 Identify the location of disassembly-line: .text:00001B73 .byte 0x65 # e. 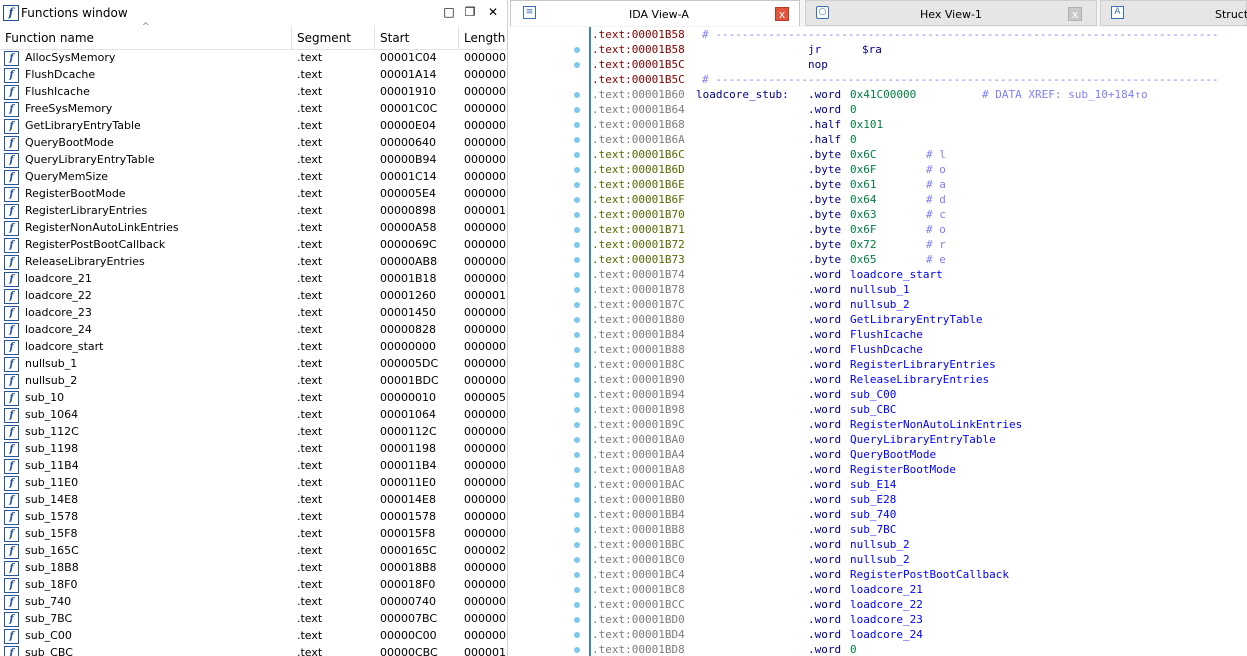
(919, 259).